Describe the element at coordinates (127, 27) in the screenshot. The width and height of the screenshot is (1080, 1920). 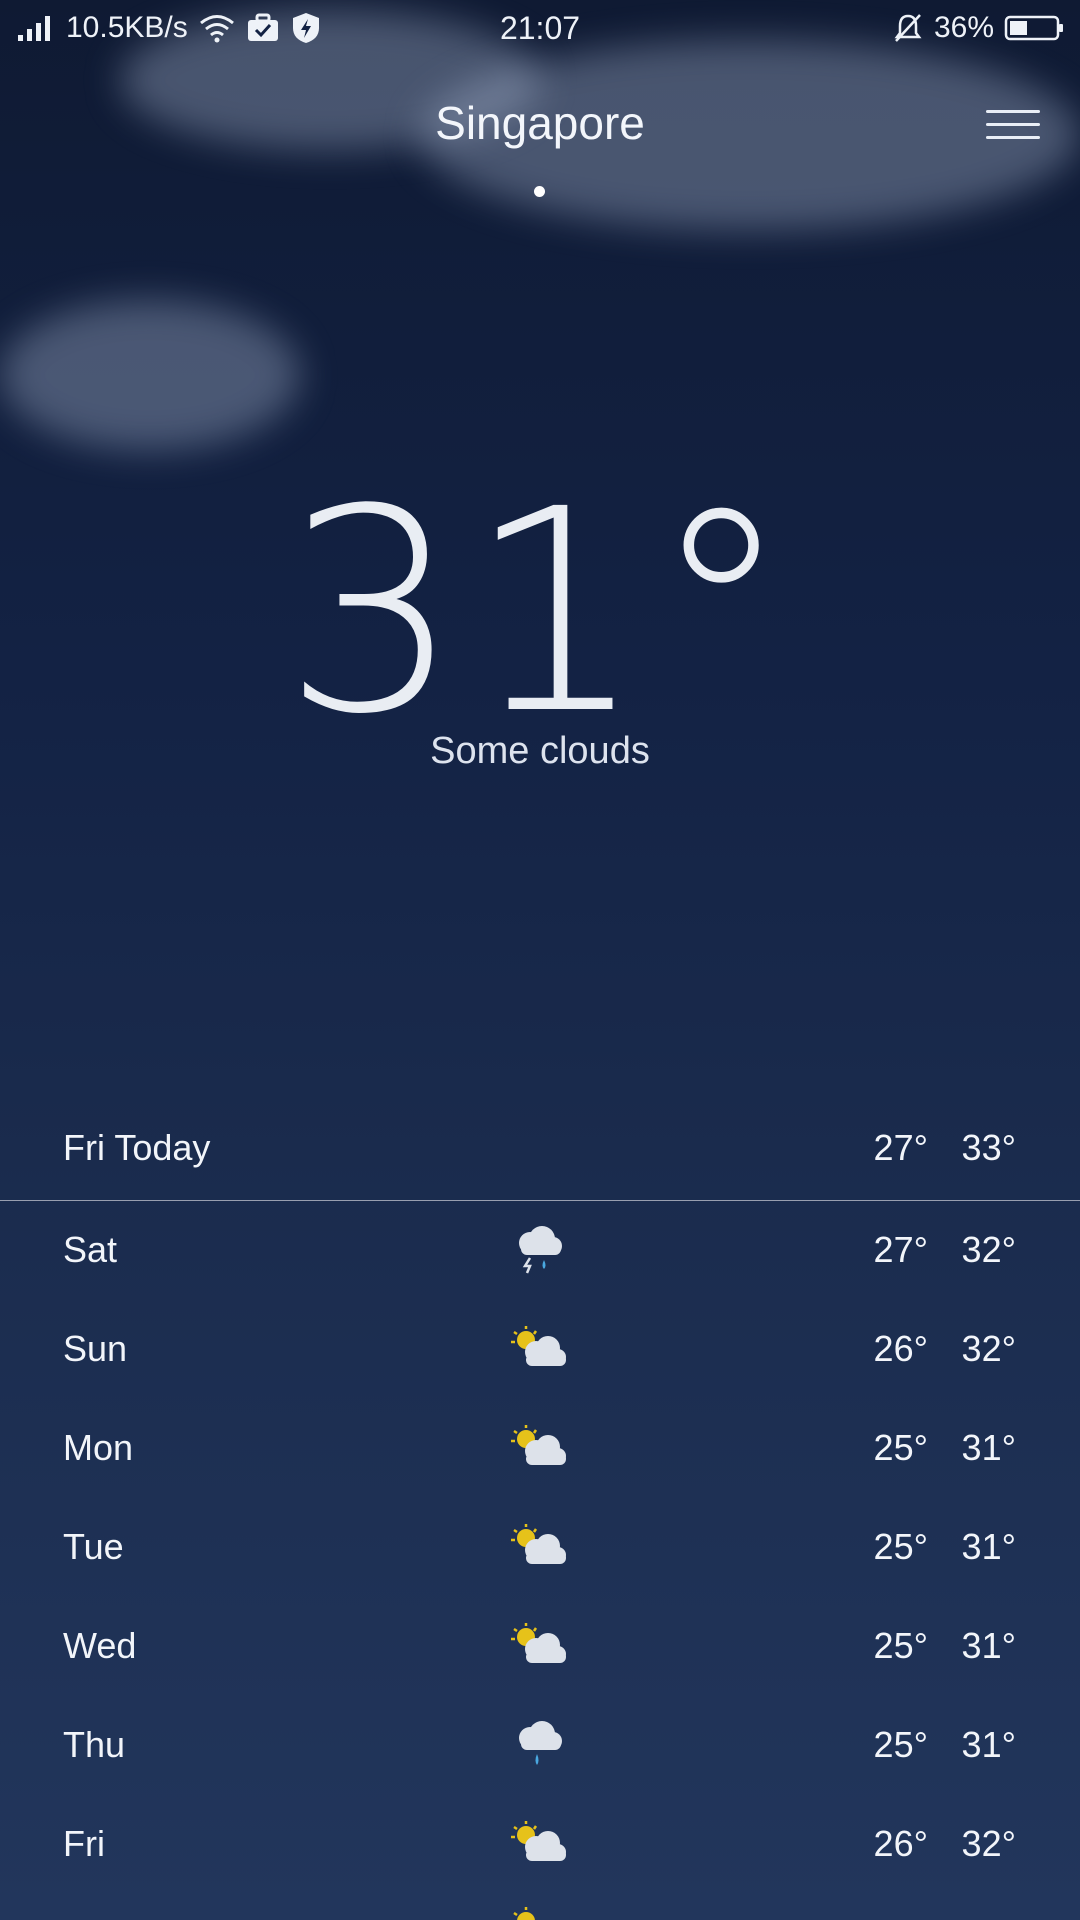
I see `network-speed: 10.5KB/s` at that location.